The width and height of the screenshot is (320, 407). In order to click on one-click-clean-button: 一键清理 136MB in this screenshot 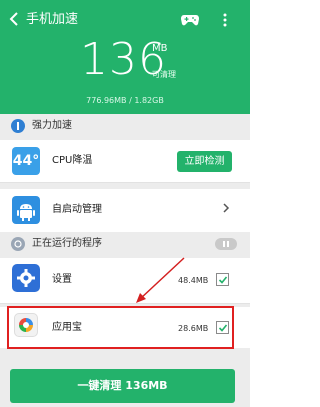, I will do `click(122, 386)`.